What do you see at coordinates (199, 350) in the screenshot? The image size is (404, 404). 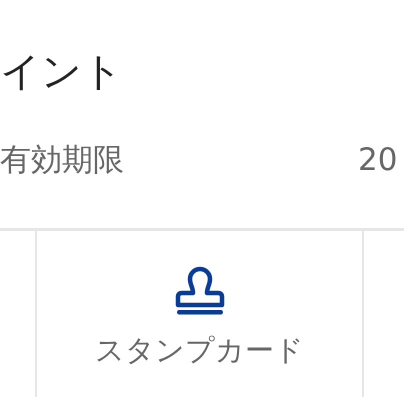 I see `tile-label: スタンプカード` at bounding box center [199, 350].